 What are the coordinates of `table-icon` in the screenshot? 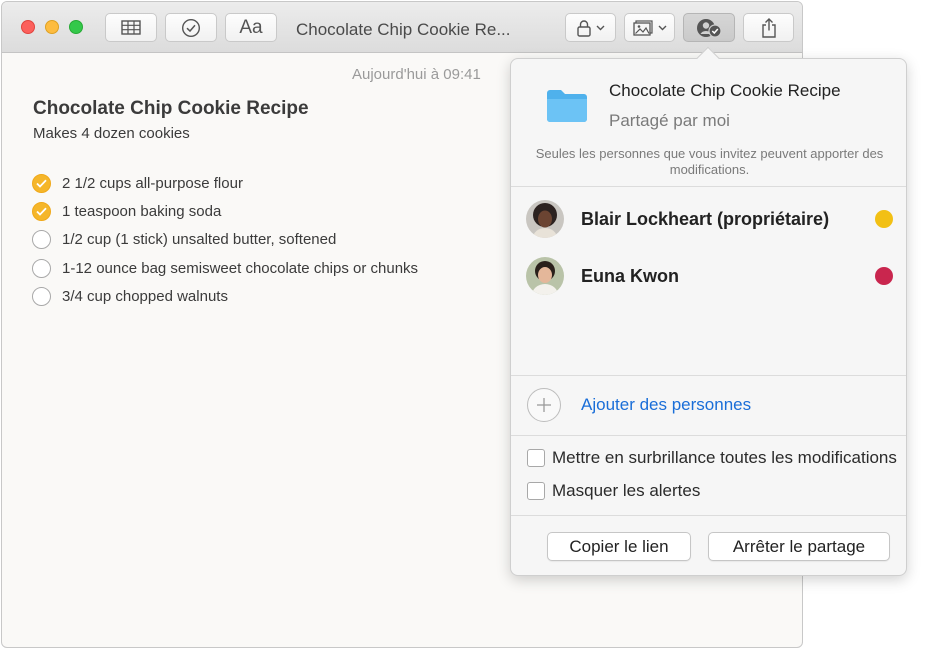 It's located at (131, 27).